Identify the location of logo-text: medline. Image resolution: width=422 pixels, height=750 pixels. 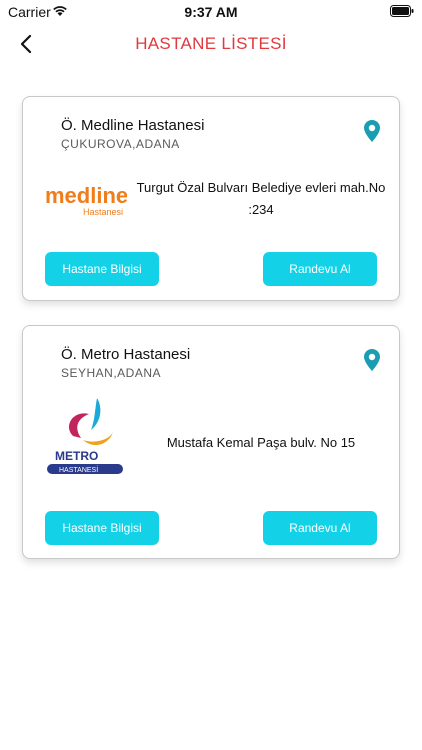
(86, 195).